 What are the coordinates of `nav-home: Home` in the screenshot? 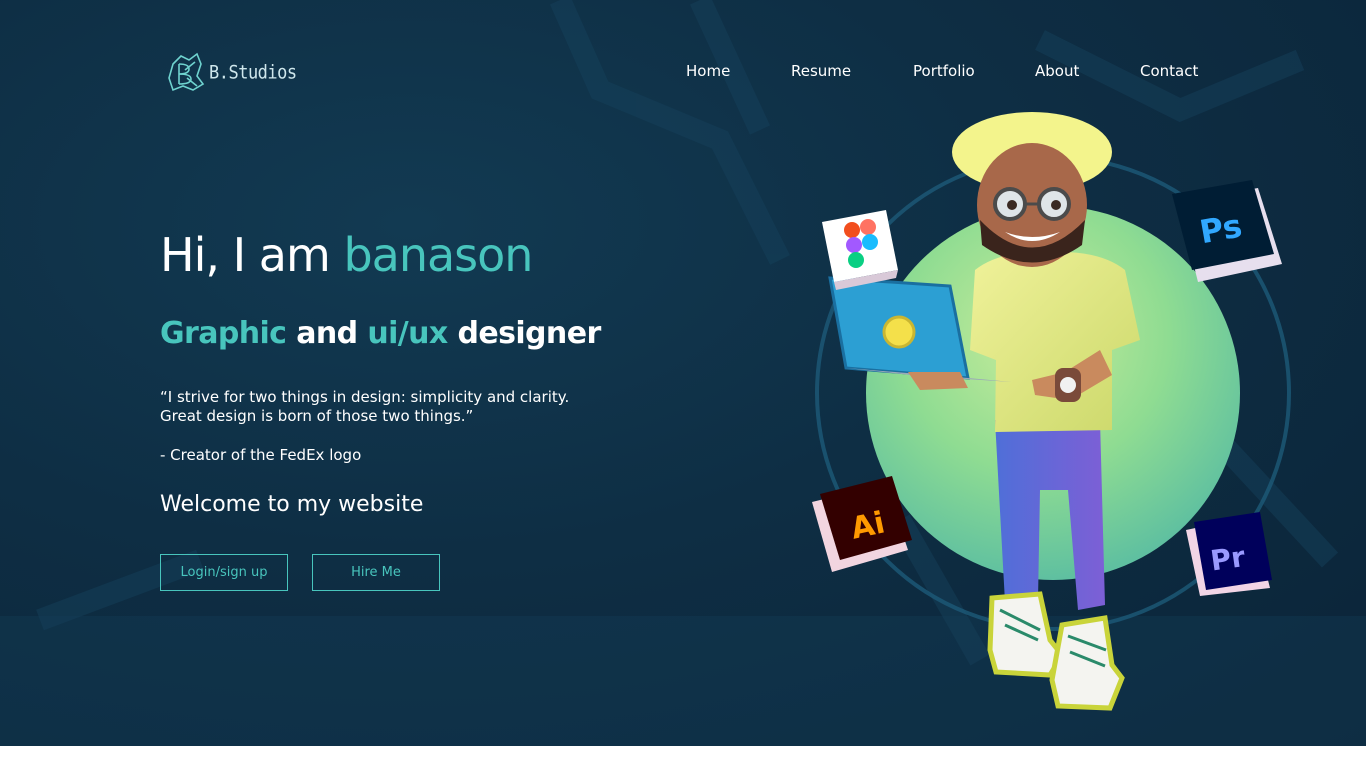 It's located at (708, 71).